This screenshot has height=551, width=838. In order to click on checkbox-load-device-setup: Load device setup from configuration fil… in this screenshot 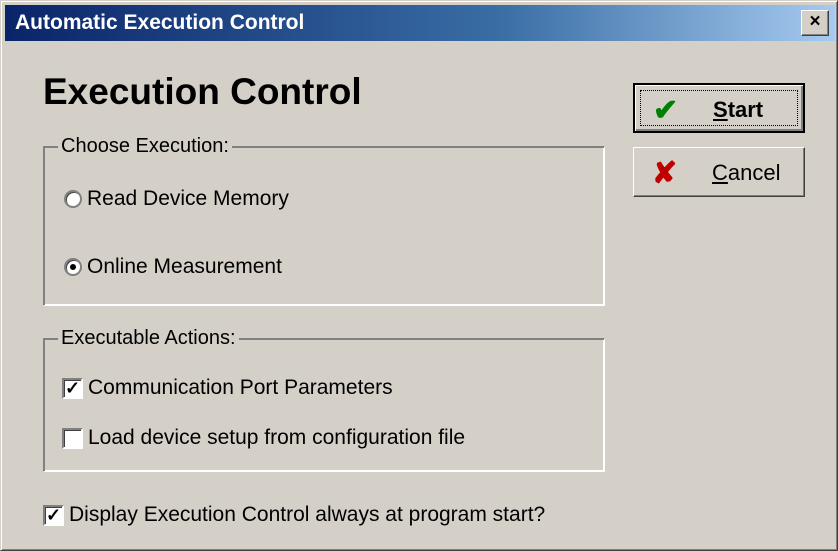, I will do `click(263, 438)`.